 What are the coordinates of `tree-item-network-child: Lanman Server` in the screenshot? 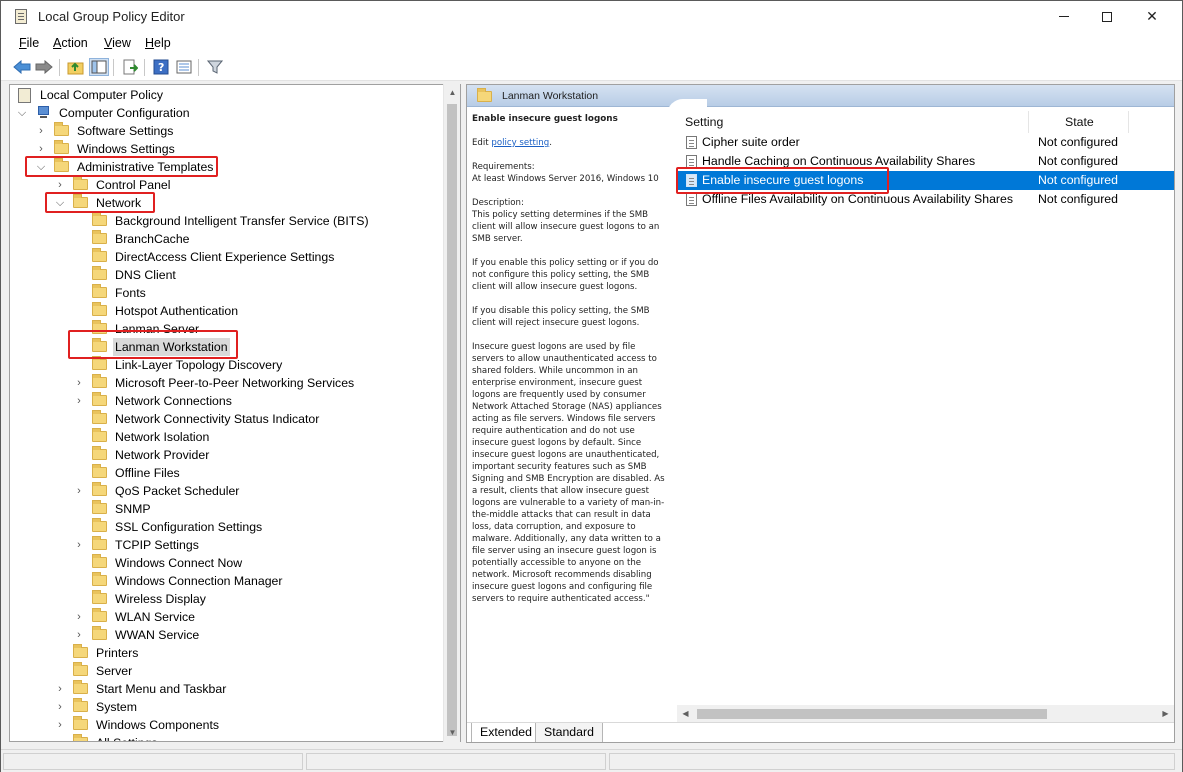 It's located at (137, 329).